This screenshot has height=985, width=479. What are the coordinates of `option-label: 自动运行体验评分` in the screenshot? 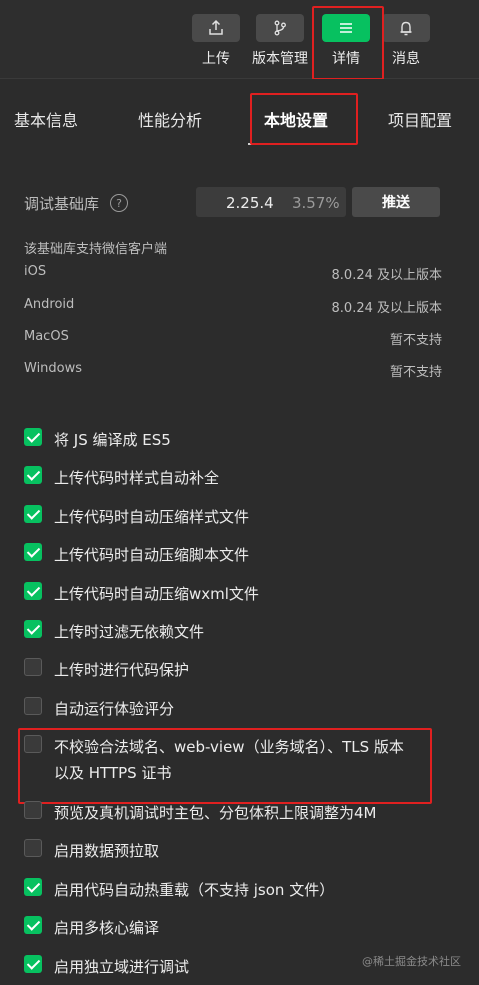 It's located at (114, 709).